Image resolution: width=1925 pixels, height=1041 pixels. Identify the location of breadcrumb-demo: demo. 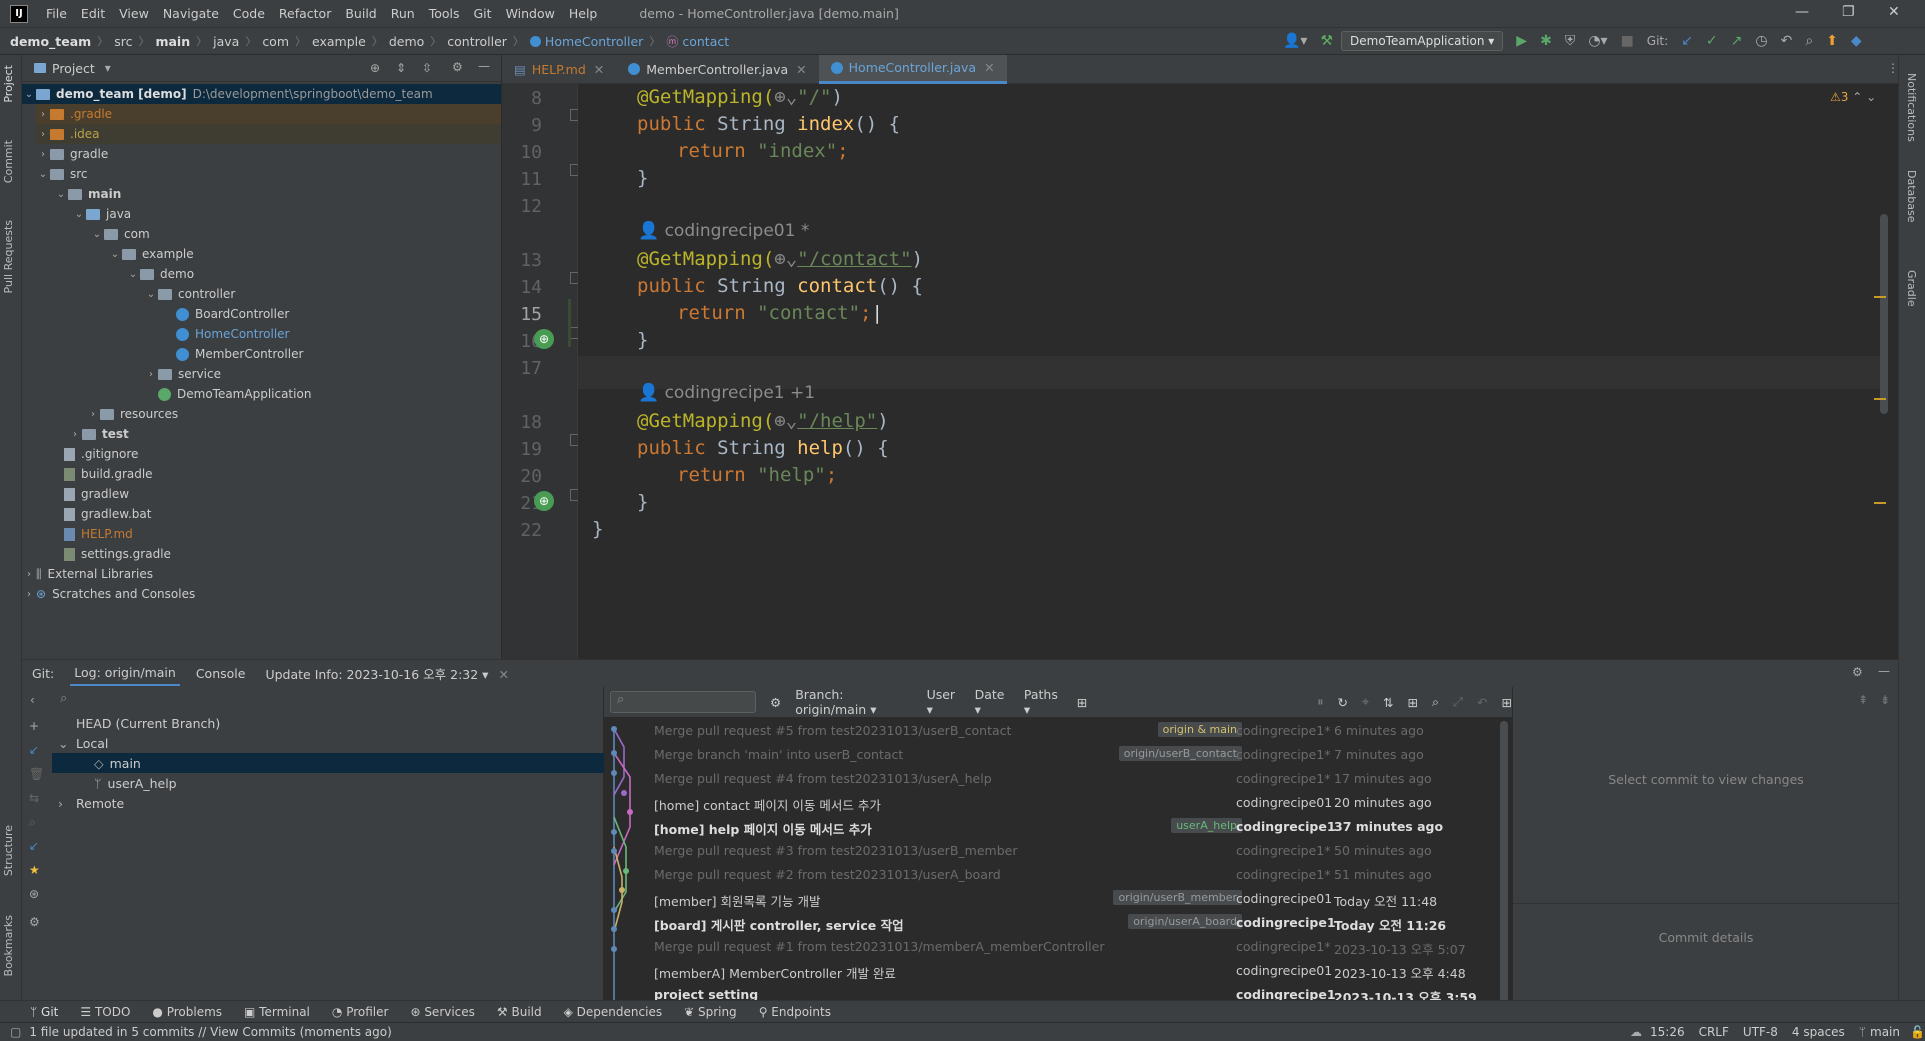
(406, 41).